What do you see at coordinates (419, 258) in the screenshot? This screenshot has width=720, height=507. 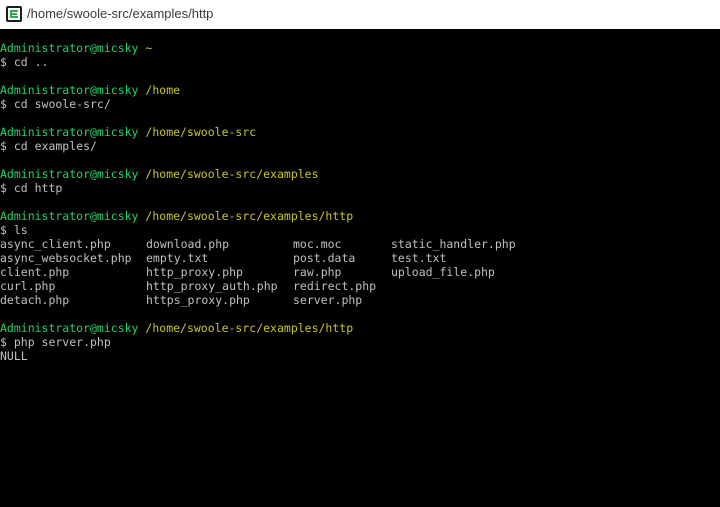 I see `ls-file: test.txt` at bounding box center [419, 258].